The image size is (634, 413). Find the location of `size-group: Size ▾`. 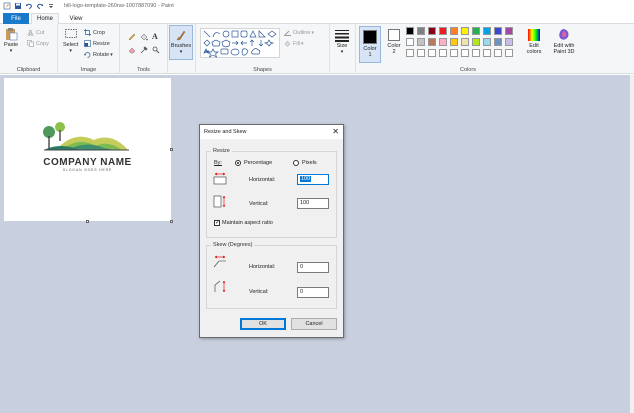

size-group: Size ▾ is located at coordinates (343, 49).